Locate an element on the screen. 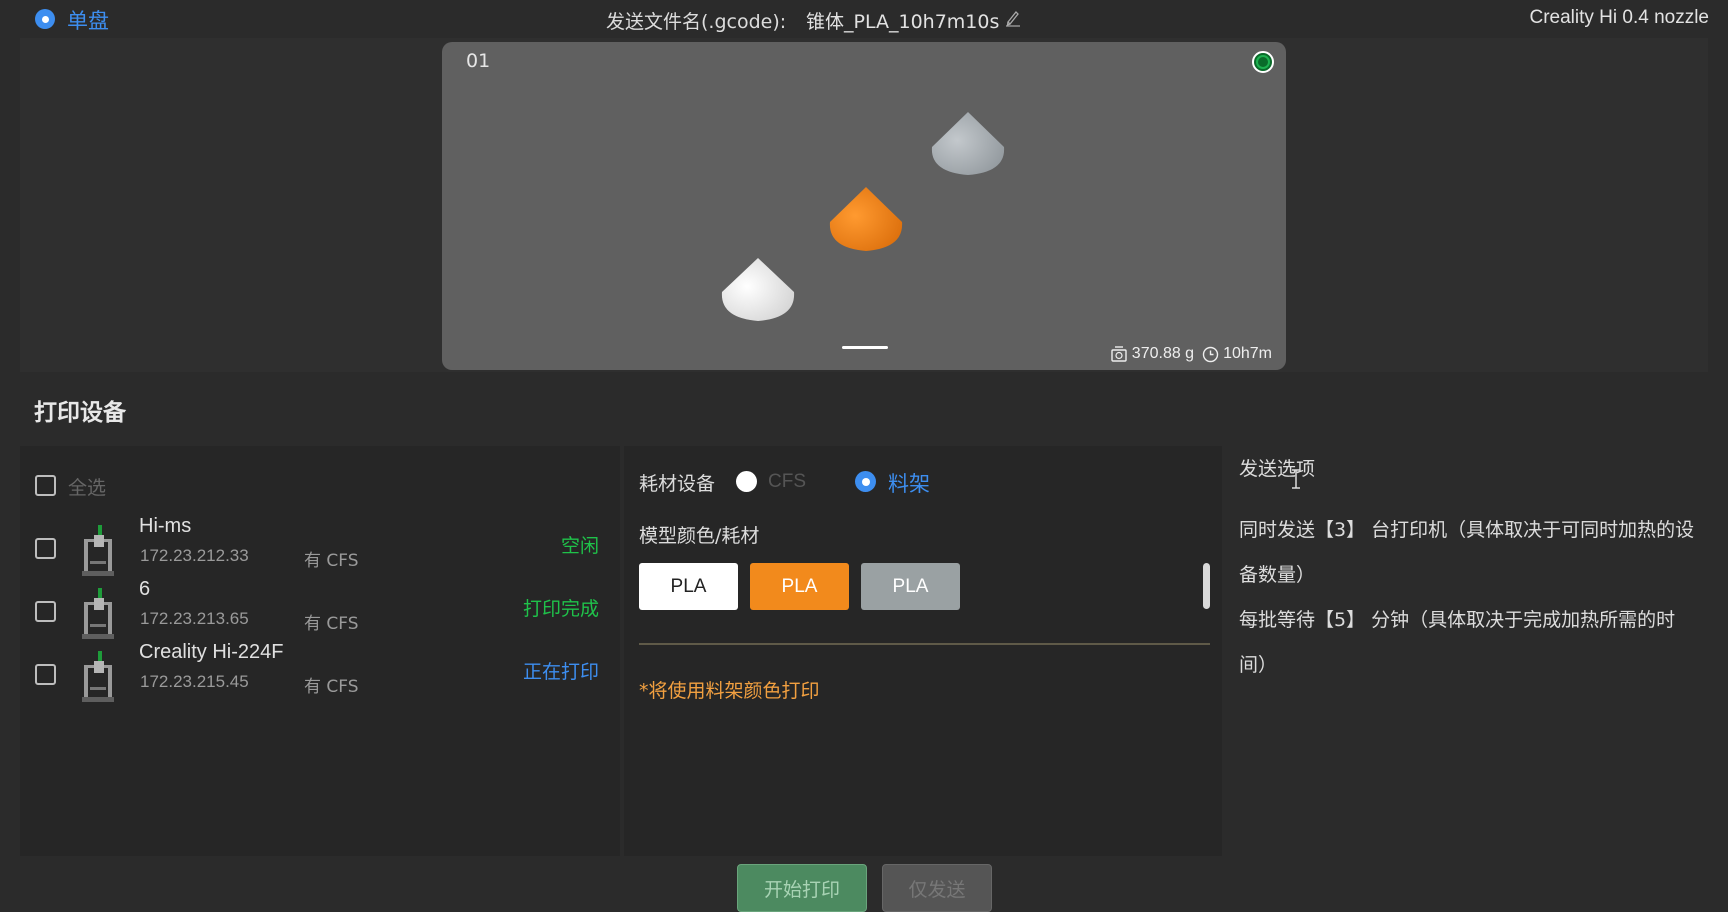  model-color-label: 模型颜色/耗材 is located at coordinates (699, 536).